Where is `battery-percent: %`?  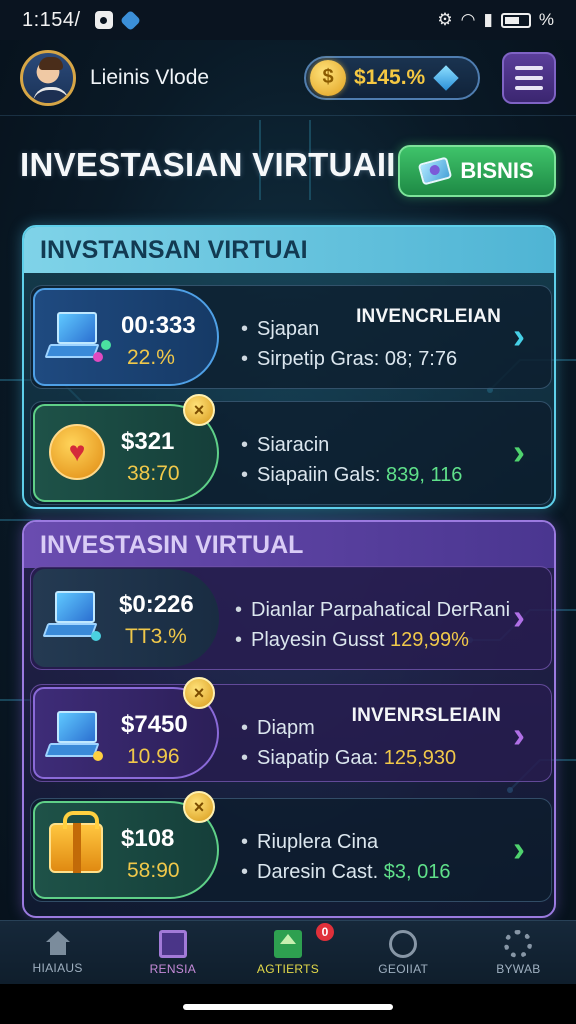 battery-percent: % is located at coordinates (546, 19).